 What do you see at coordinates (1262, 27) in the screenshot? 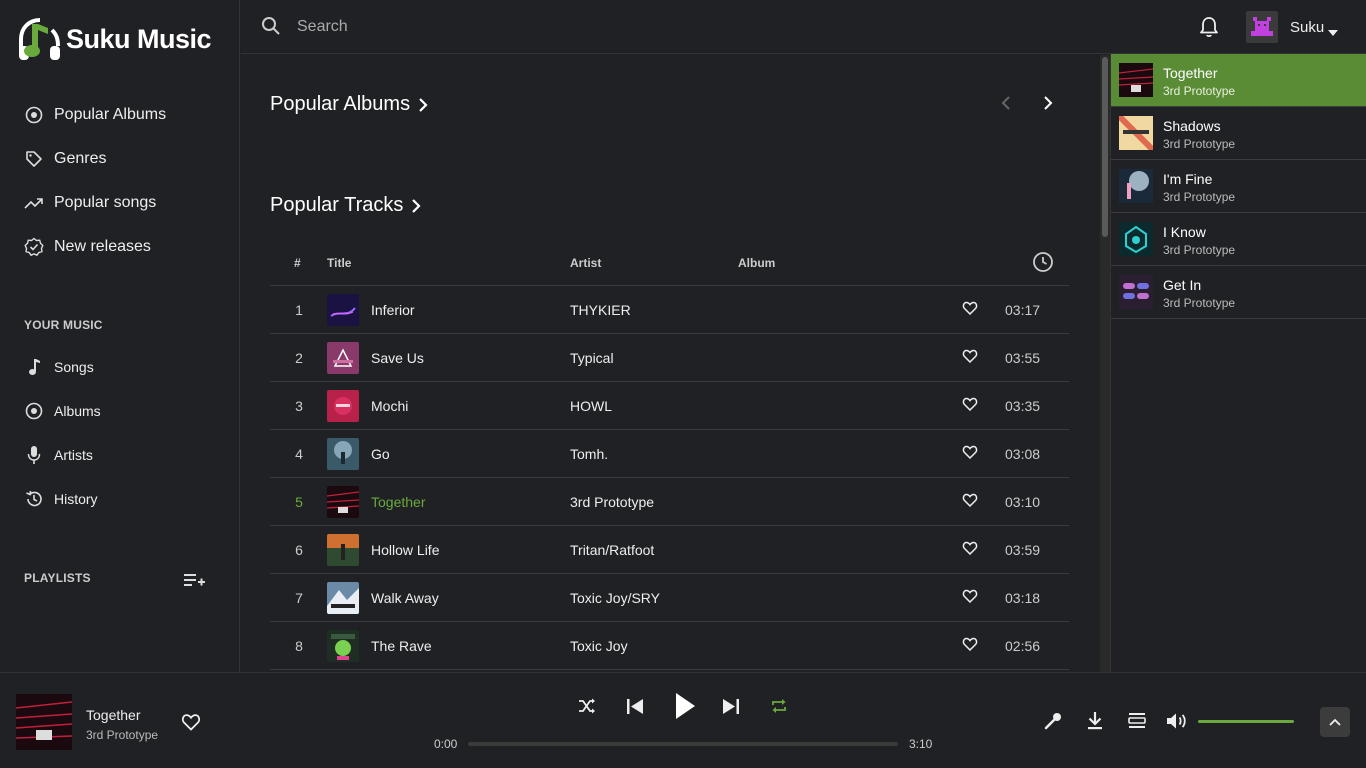
I see `avatar` at bounding box center [1262, 27].